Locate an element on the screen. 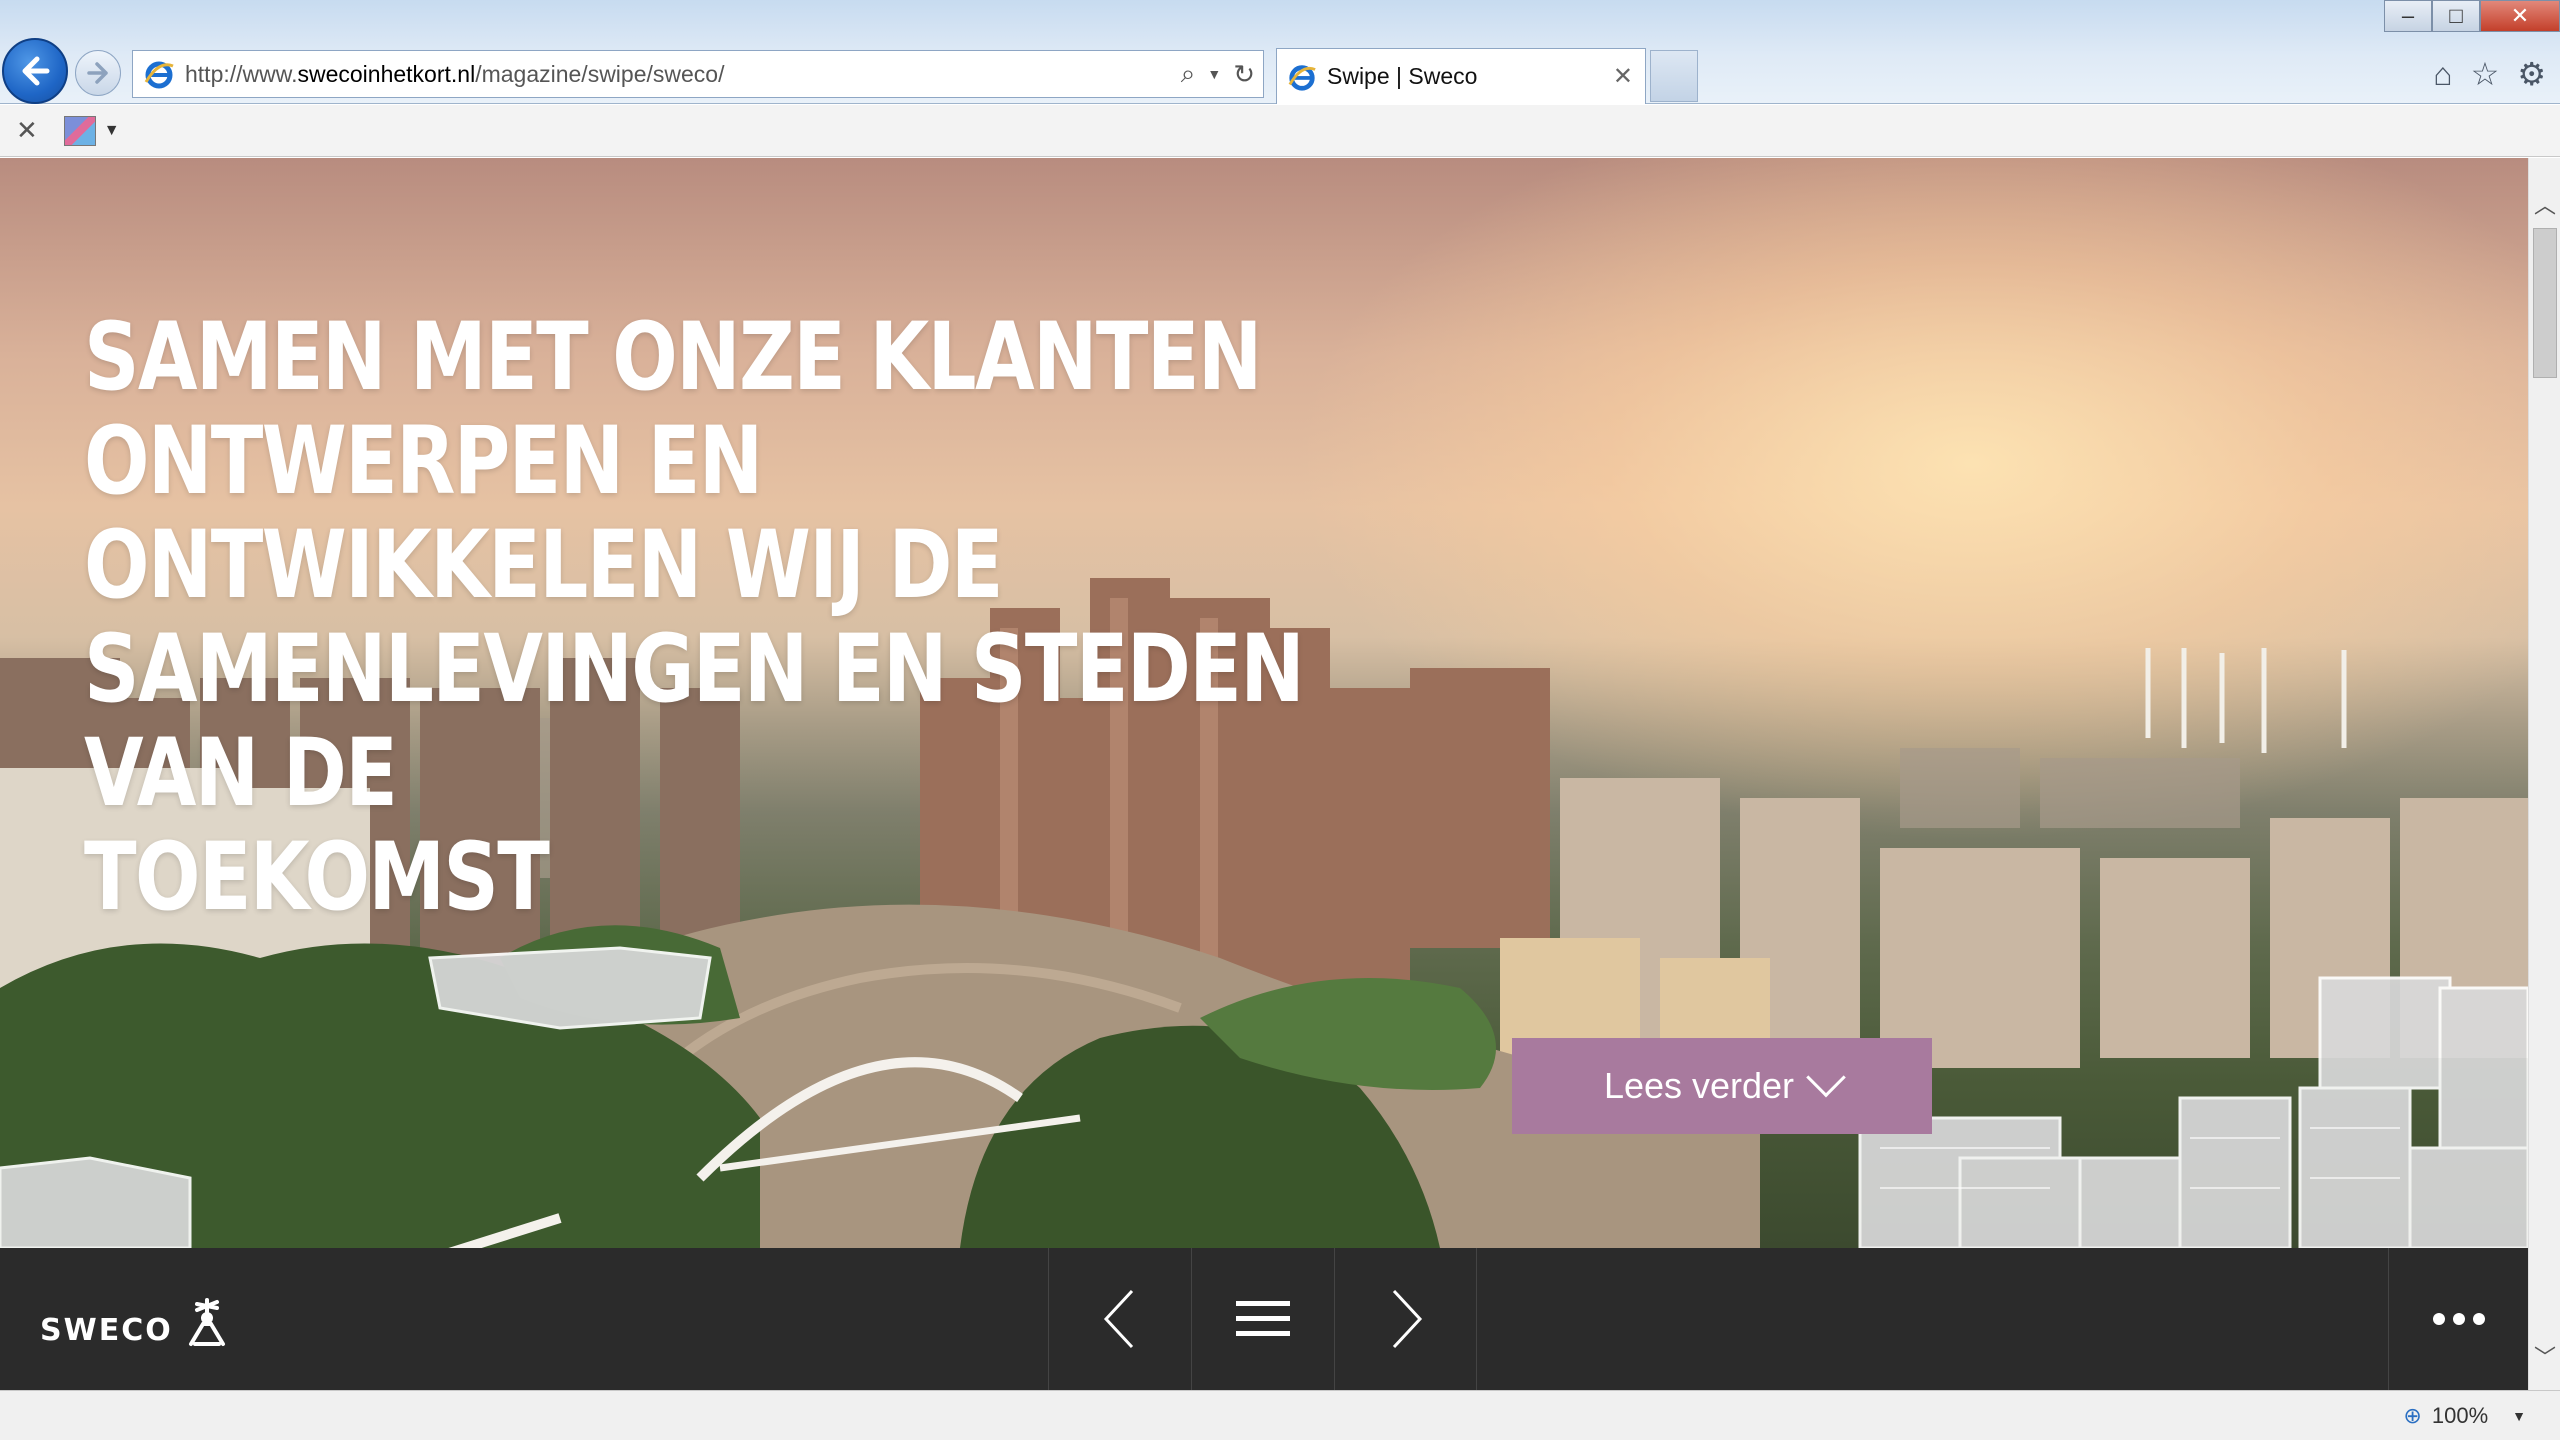  headline-line: TOEKOMST is located at coordinates (317, 877).